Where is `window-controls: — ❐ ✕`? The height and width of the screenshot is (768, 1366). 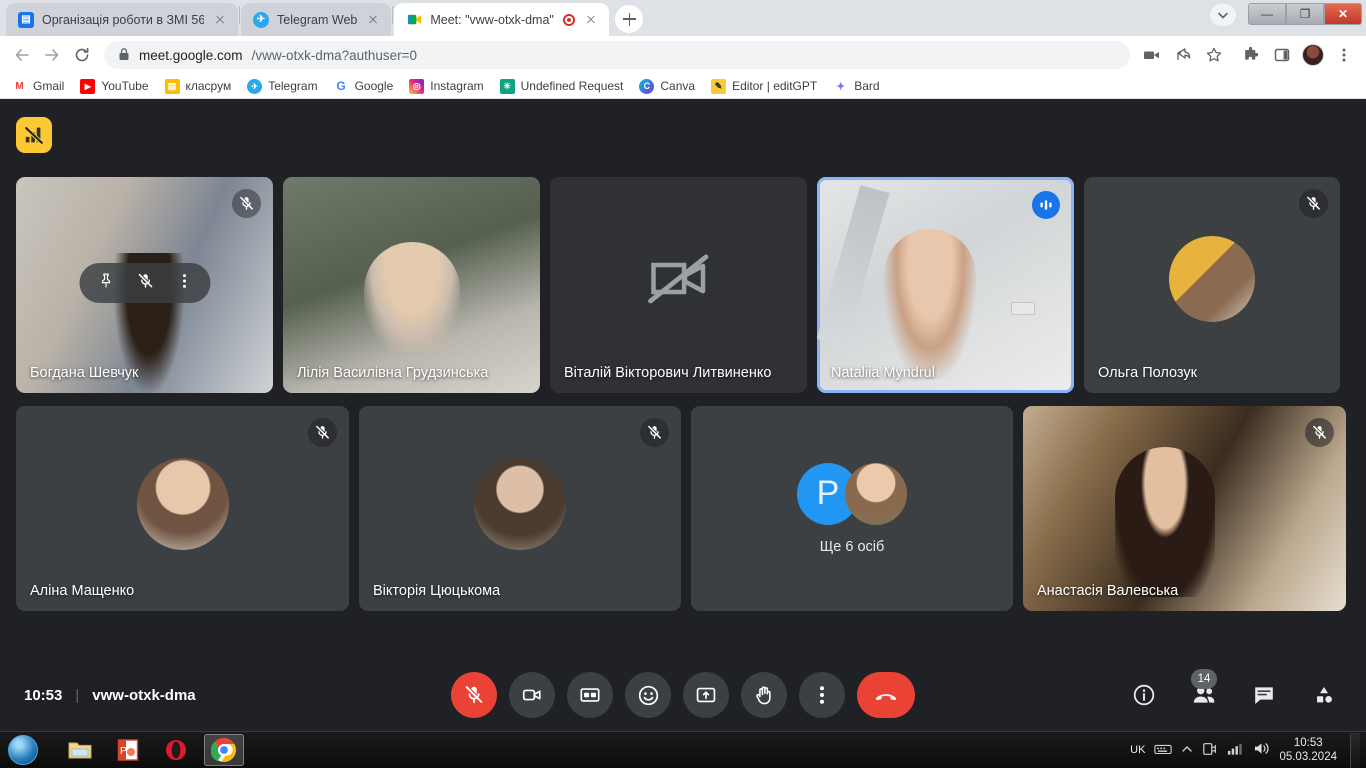
window-controls: — ❐ ✕ is located at coordinates (1307, 14).